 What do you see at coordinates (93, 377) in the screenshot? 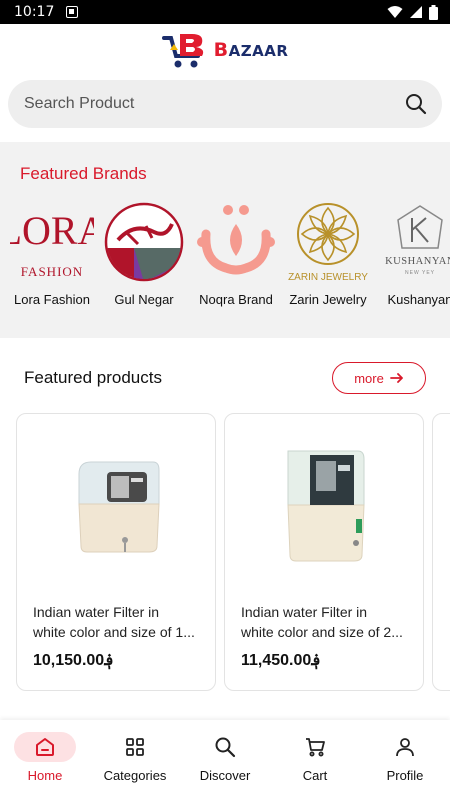
I see `featured-products-title: Featured products` at bounding box center [93, 377].